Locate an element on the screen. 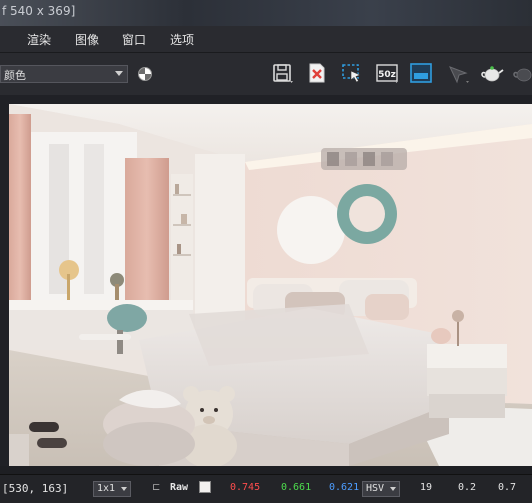 The height and width of the screenshot is (503, 532). history-icon: 50z is located at coordinates (387, 73).